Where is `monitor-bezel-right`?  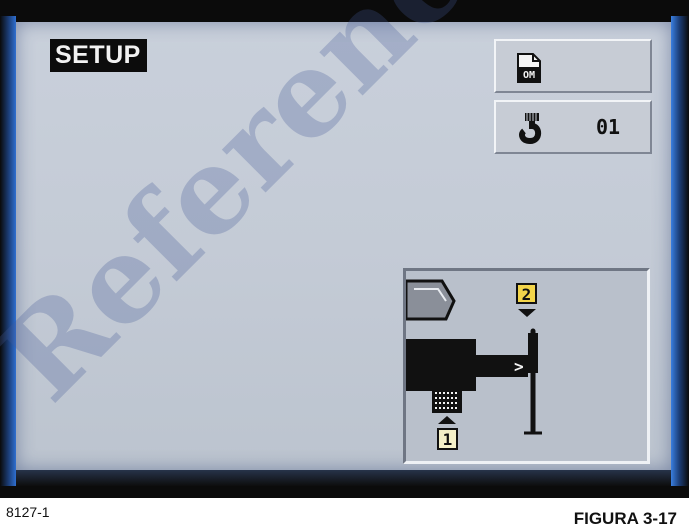 monitor-bezel-right is located at coordinates (680, 251).